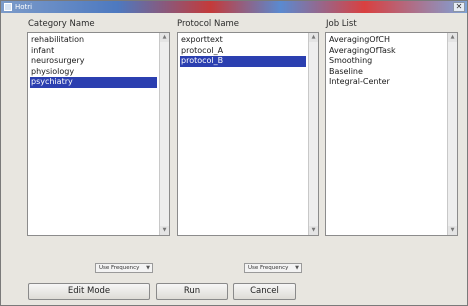 The width and height of the screenshot is (468, 306). I want to click on category-sort-value: Use Frequency, so click(119, 268).